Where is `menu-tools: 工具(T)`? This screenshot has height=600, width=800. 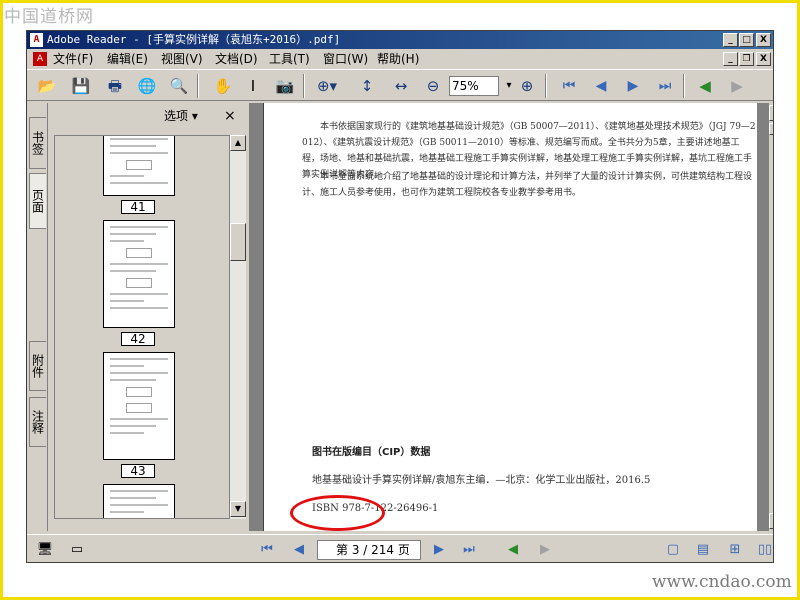
menu-tools: 工具(T) is located at coordinates (289, 59).